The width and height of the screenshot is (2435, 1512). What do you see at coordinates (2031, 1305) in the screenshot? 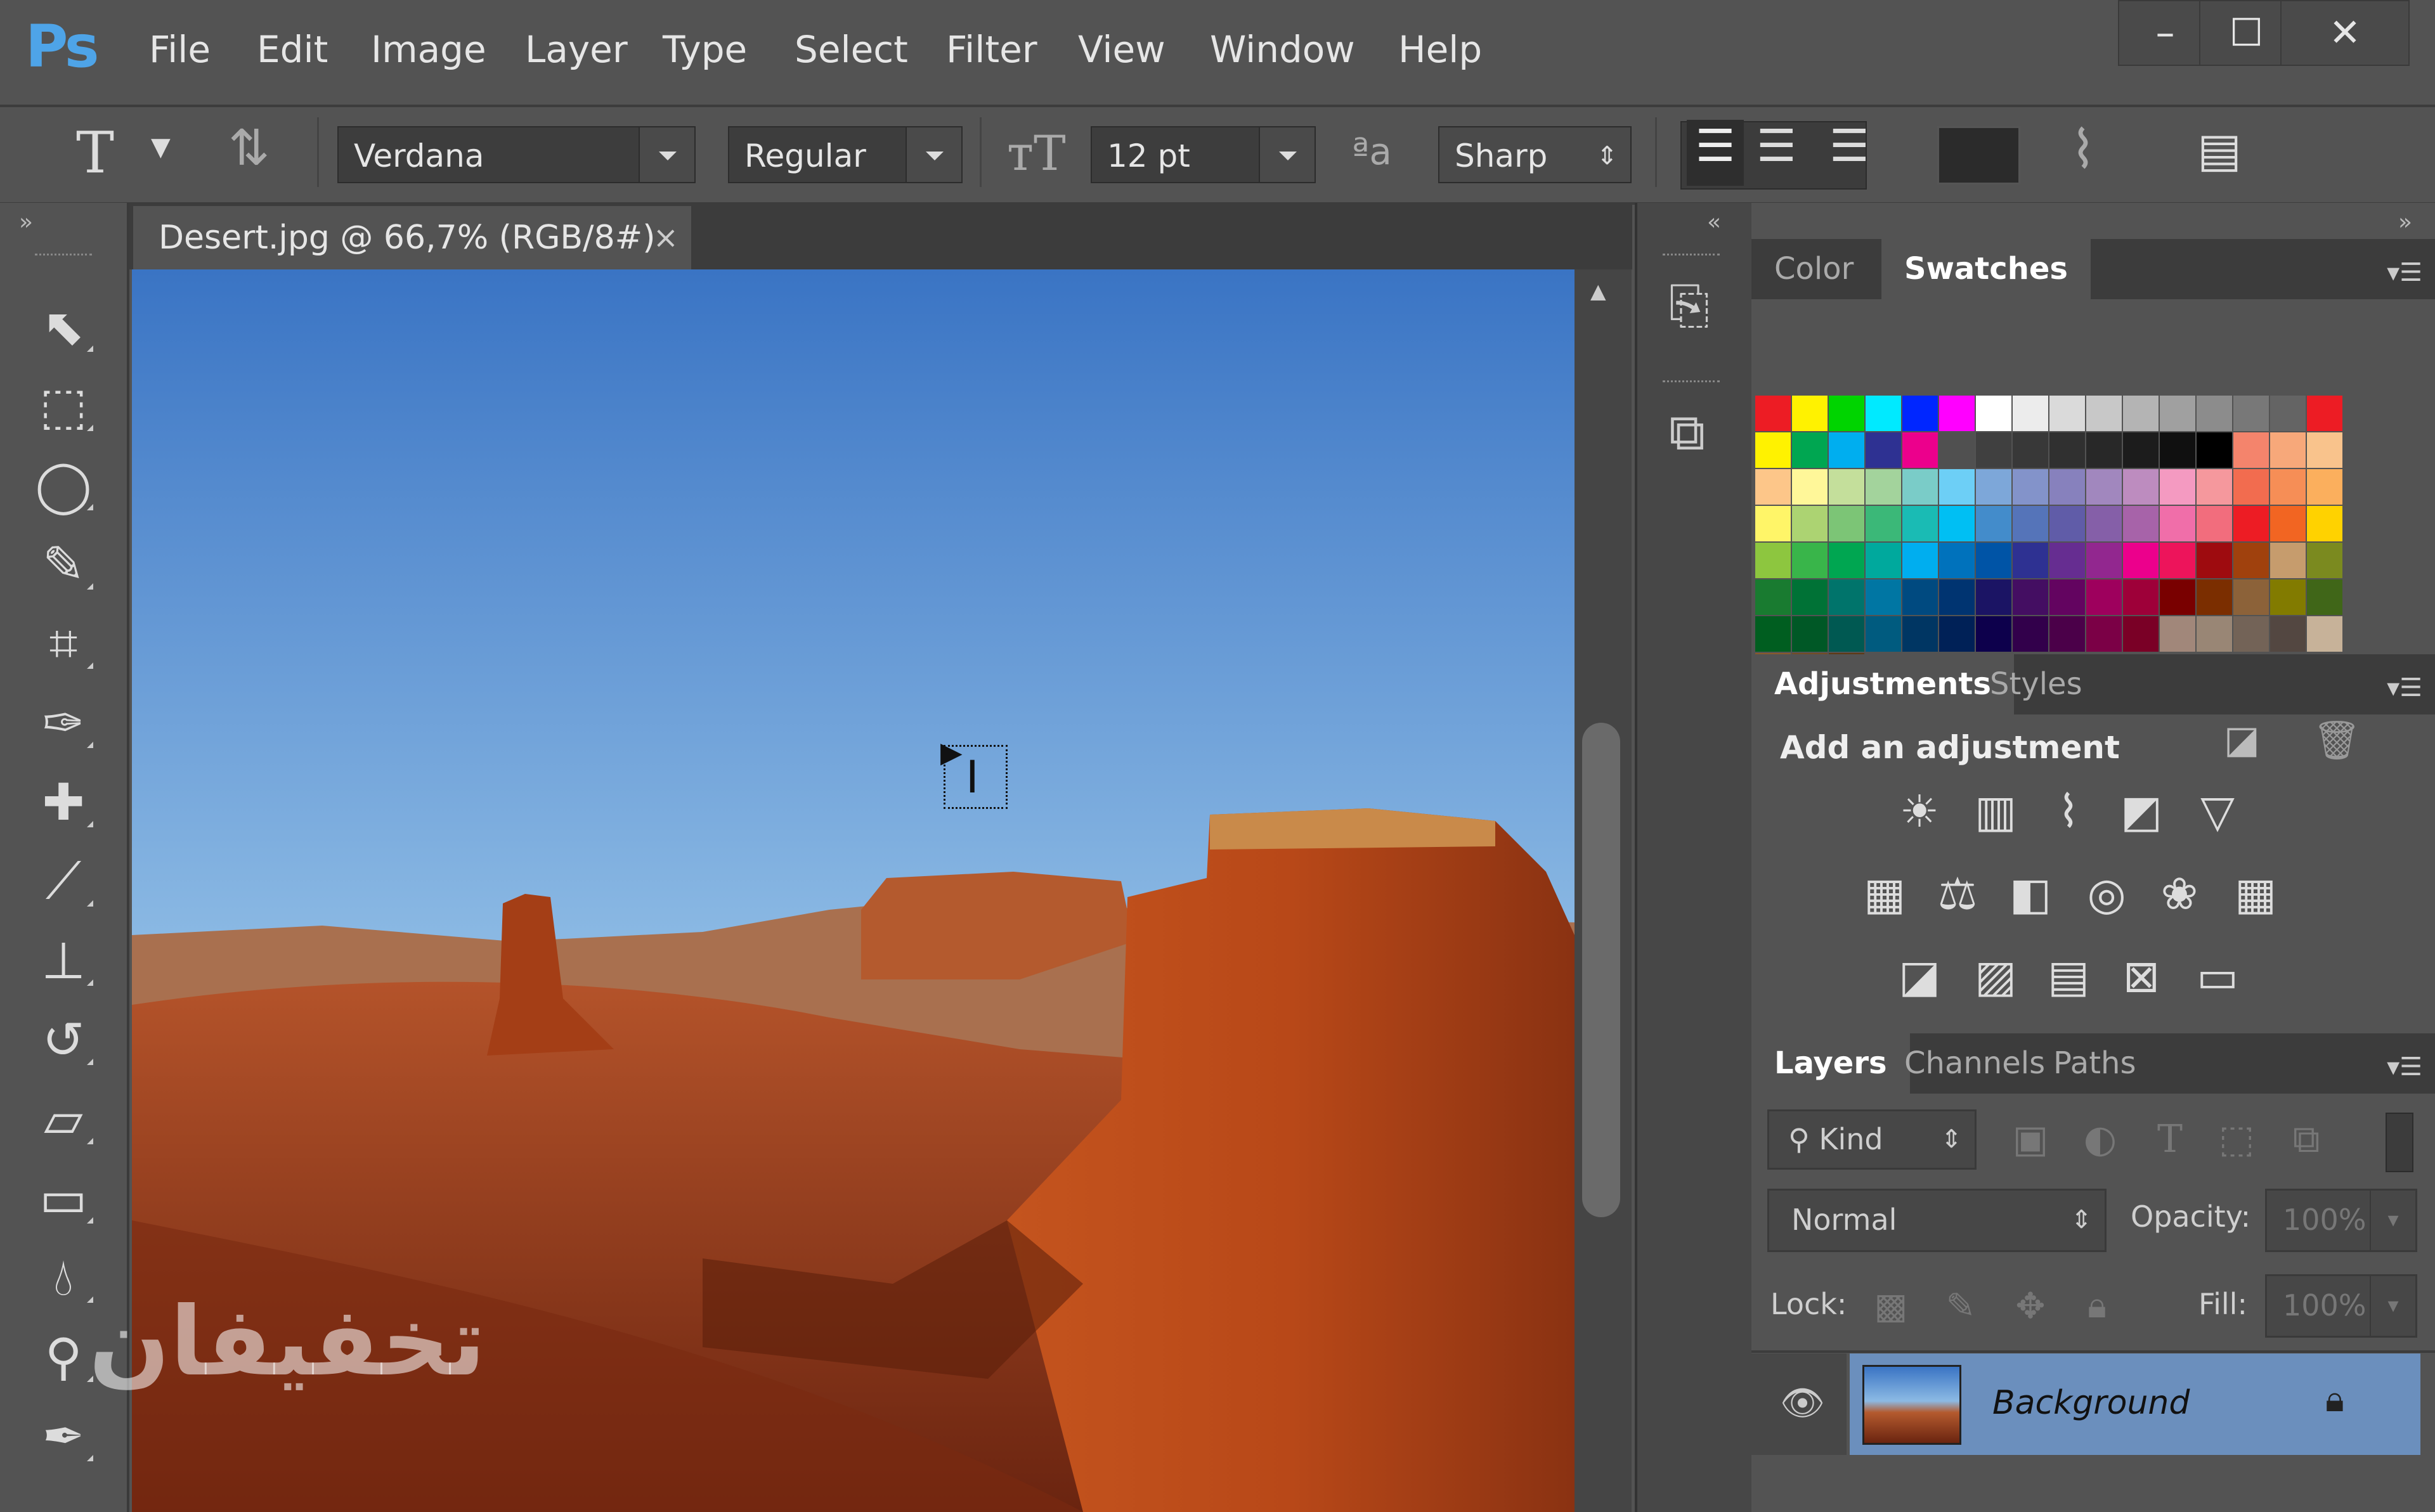
I see `lock-position-icon: ✥` at bounding box center [2031, 1305].